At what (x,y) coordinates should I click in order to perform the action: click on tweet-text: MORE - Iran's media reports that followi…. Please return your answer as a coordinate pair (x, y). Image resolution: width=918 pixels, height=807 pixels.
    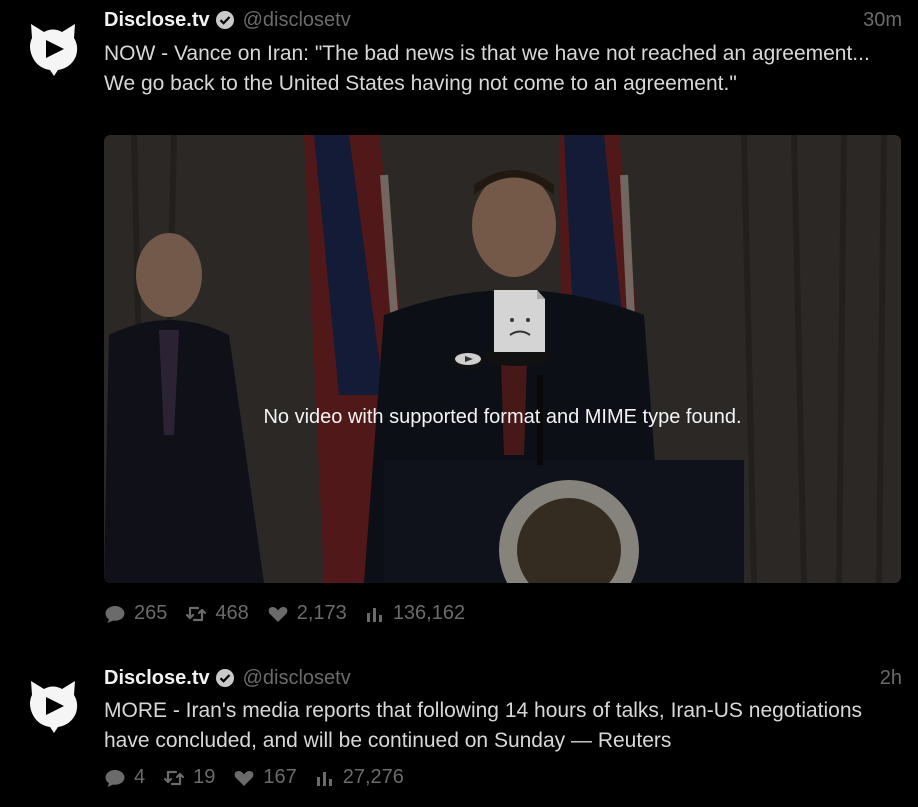
    Looking at the image, I should click on (483, 725).